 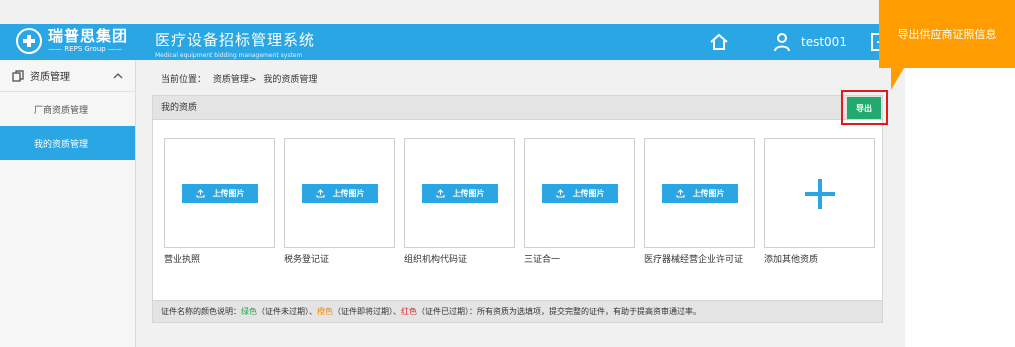 I want to click on card-label: 营业执照, so click(x=182, y=260).